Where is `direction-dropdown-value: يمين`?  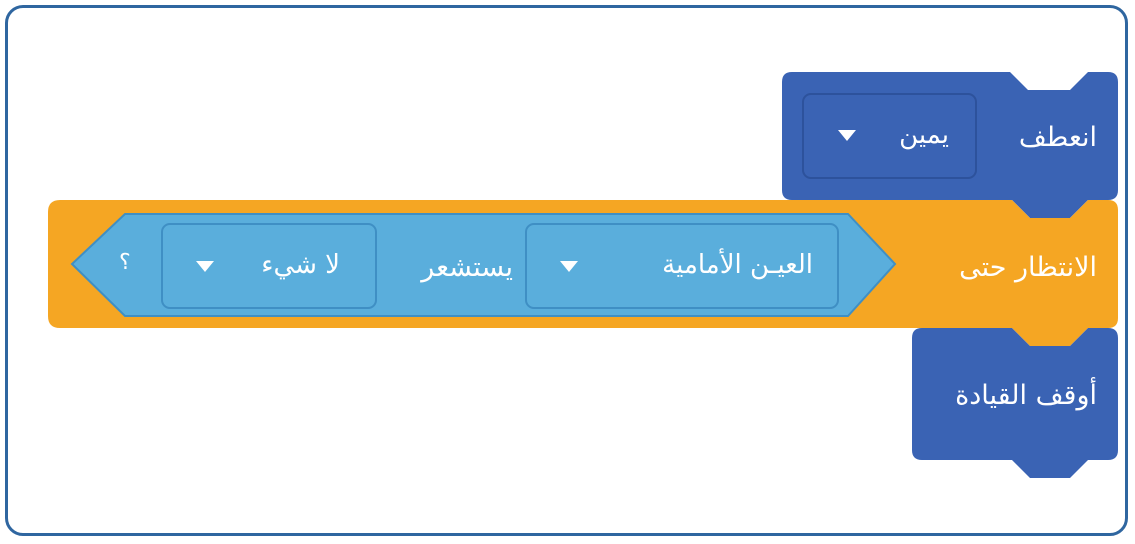
direction-dropdown-value: يمين is located at coordinates (924, 135).